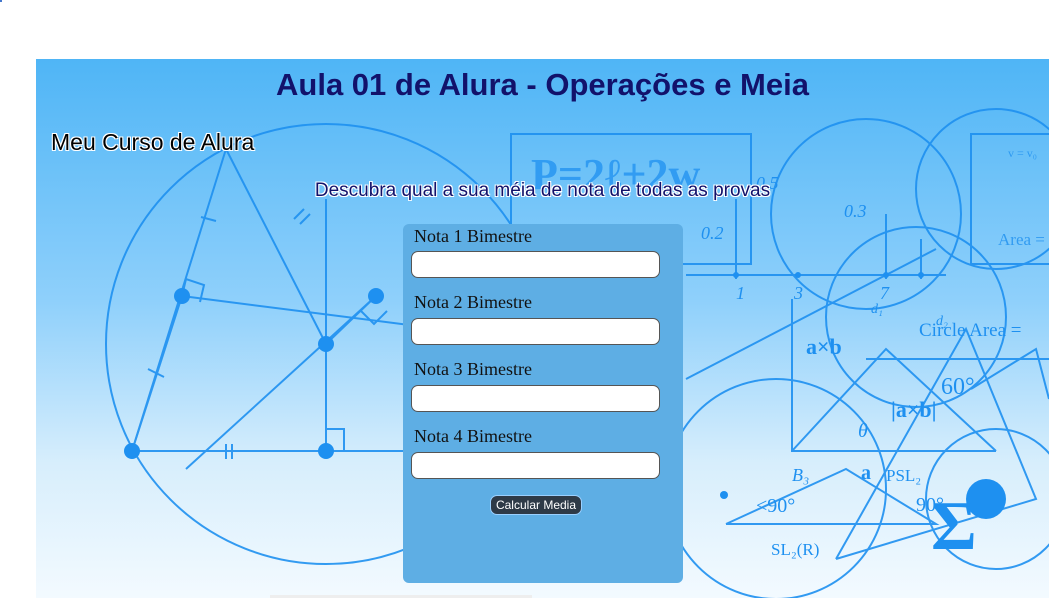  I want to click on bg-text: a, so click(866, 473).